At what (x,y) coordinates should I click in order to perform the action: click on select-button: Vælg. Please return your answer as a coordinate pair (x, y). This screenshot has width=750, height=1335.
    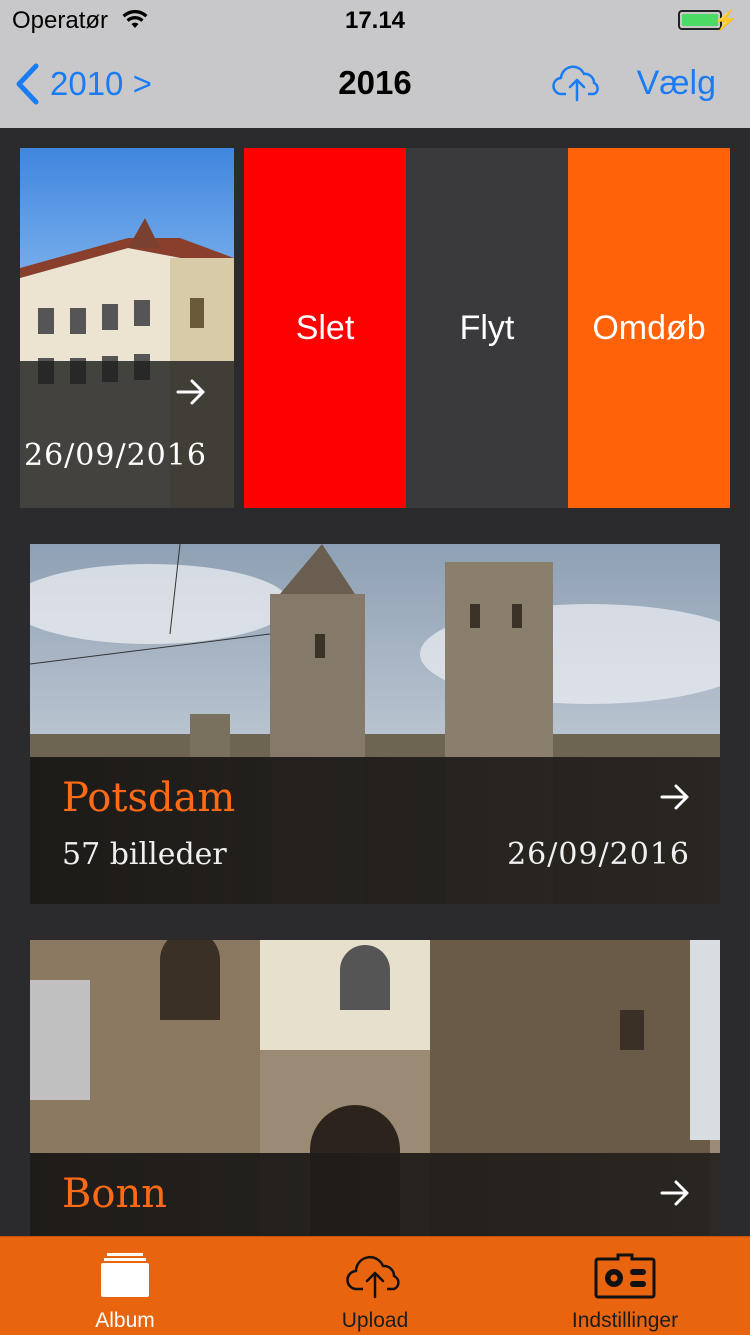
    Looking at the image, I should click on (676, 83).